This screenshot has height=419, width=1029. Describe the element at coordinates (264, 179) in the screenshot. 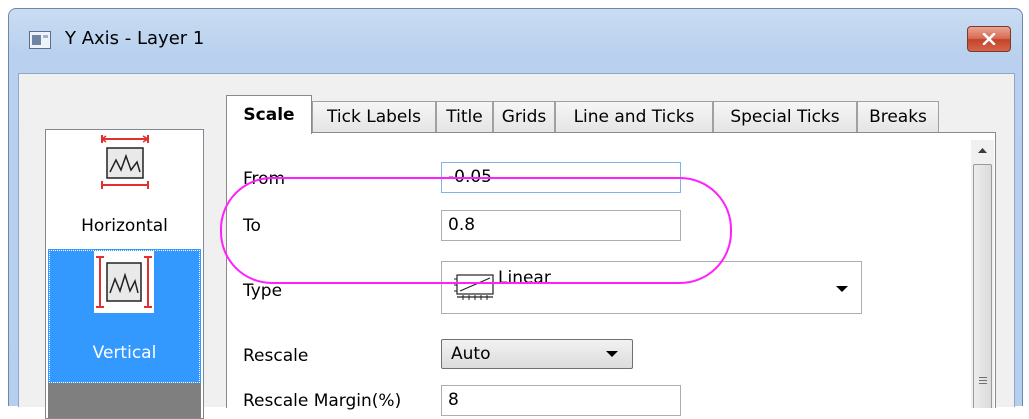

I see `from-label: From` at that location.